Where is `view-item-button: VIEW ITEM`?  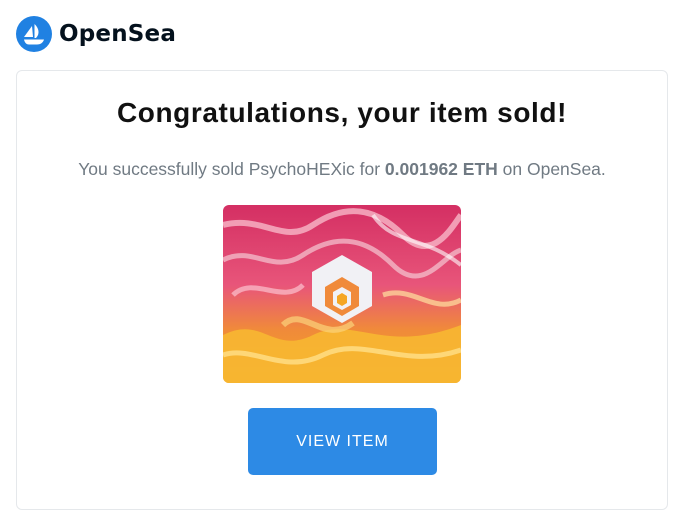
view-item-button: VIEW ITEM is located at coordinates (342, 441).